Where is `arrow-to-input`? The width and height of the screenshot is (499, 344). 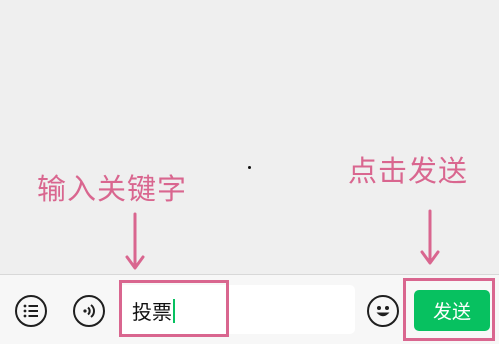
arrow-to-input is located at coordinates (135, 241).